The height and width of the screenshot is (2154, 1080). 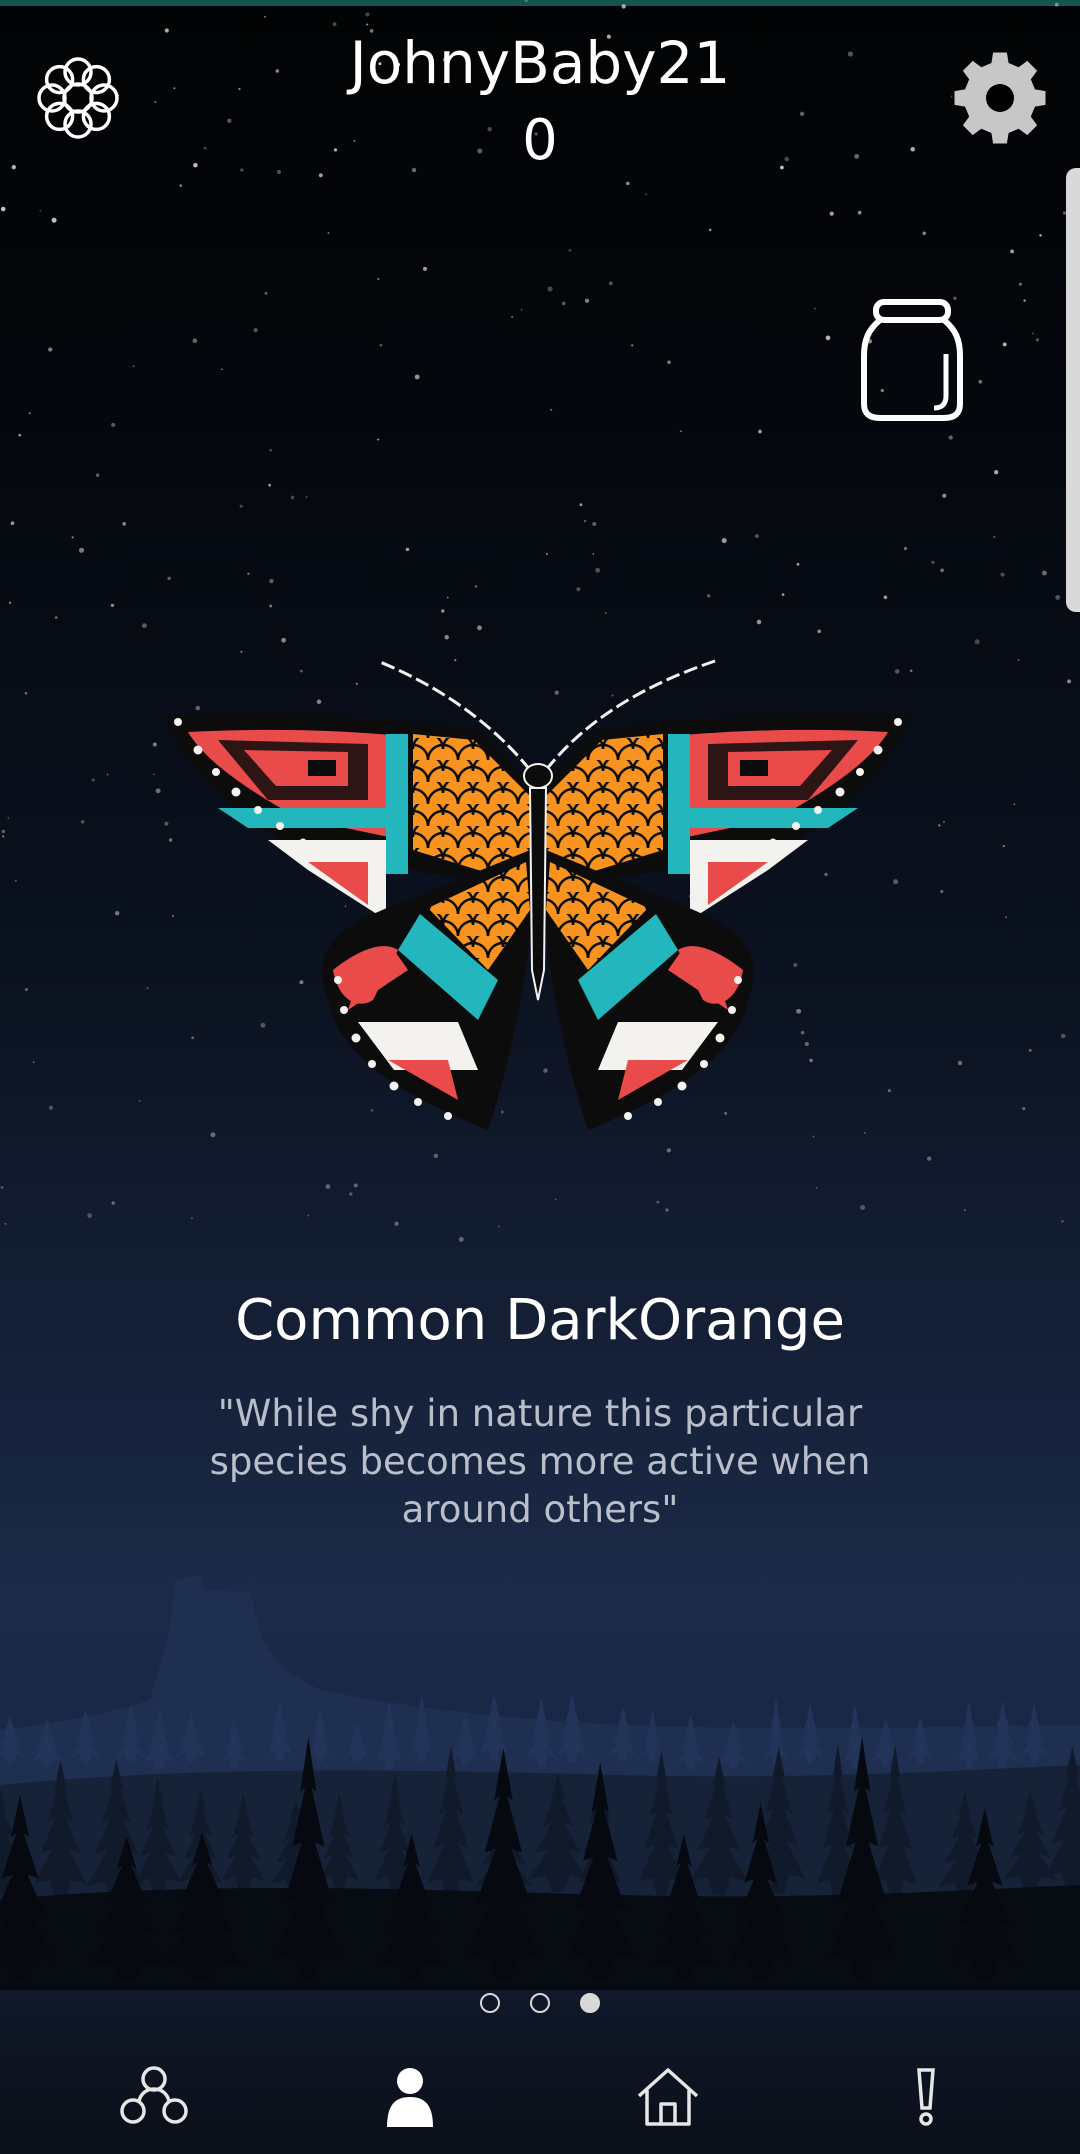 What do you see at coordinates (78, 98) in the screenshot?
I see `flower-outline-icon` at bounding box center [78, 98].